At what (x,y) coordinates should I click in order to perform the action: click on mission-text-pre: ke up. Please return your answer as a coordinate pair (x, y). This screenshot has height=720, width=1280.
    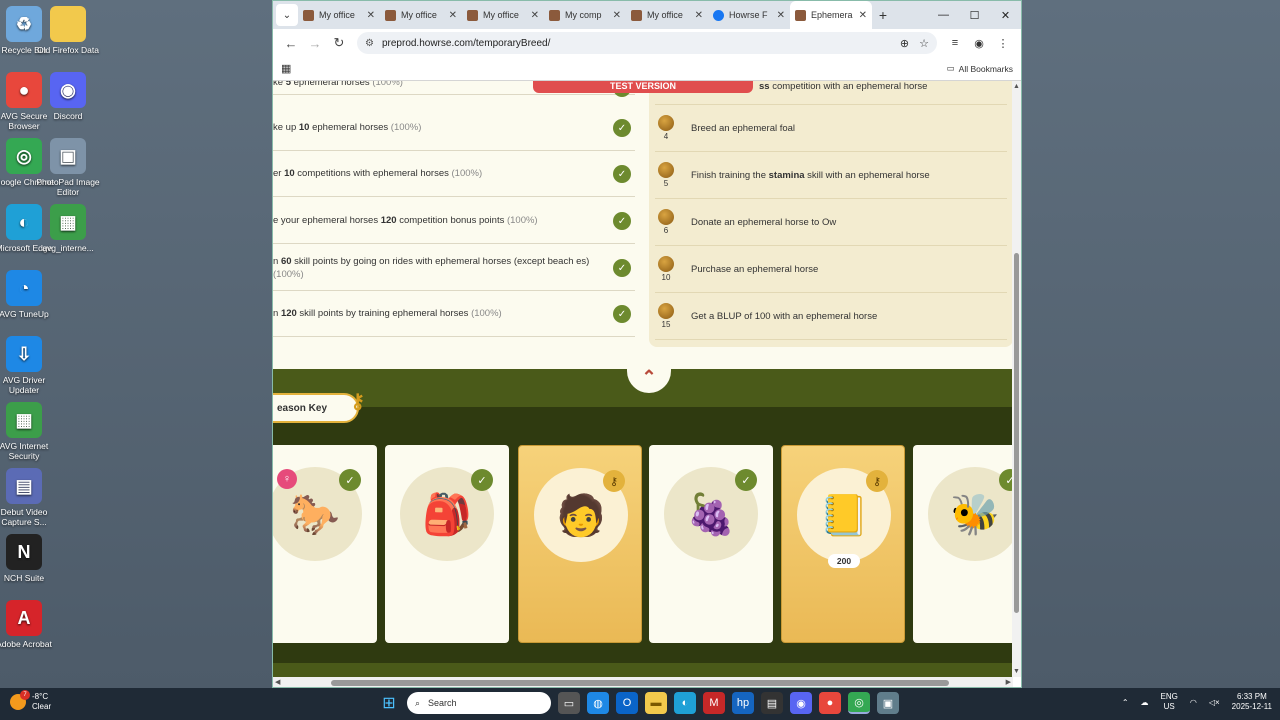
    Looking at the image, I should click on (286, 127).